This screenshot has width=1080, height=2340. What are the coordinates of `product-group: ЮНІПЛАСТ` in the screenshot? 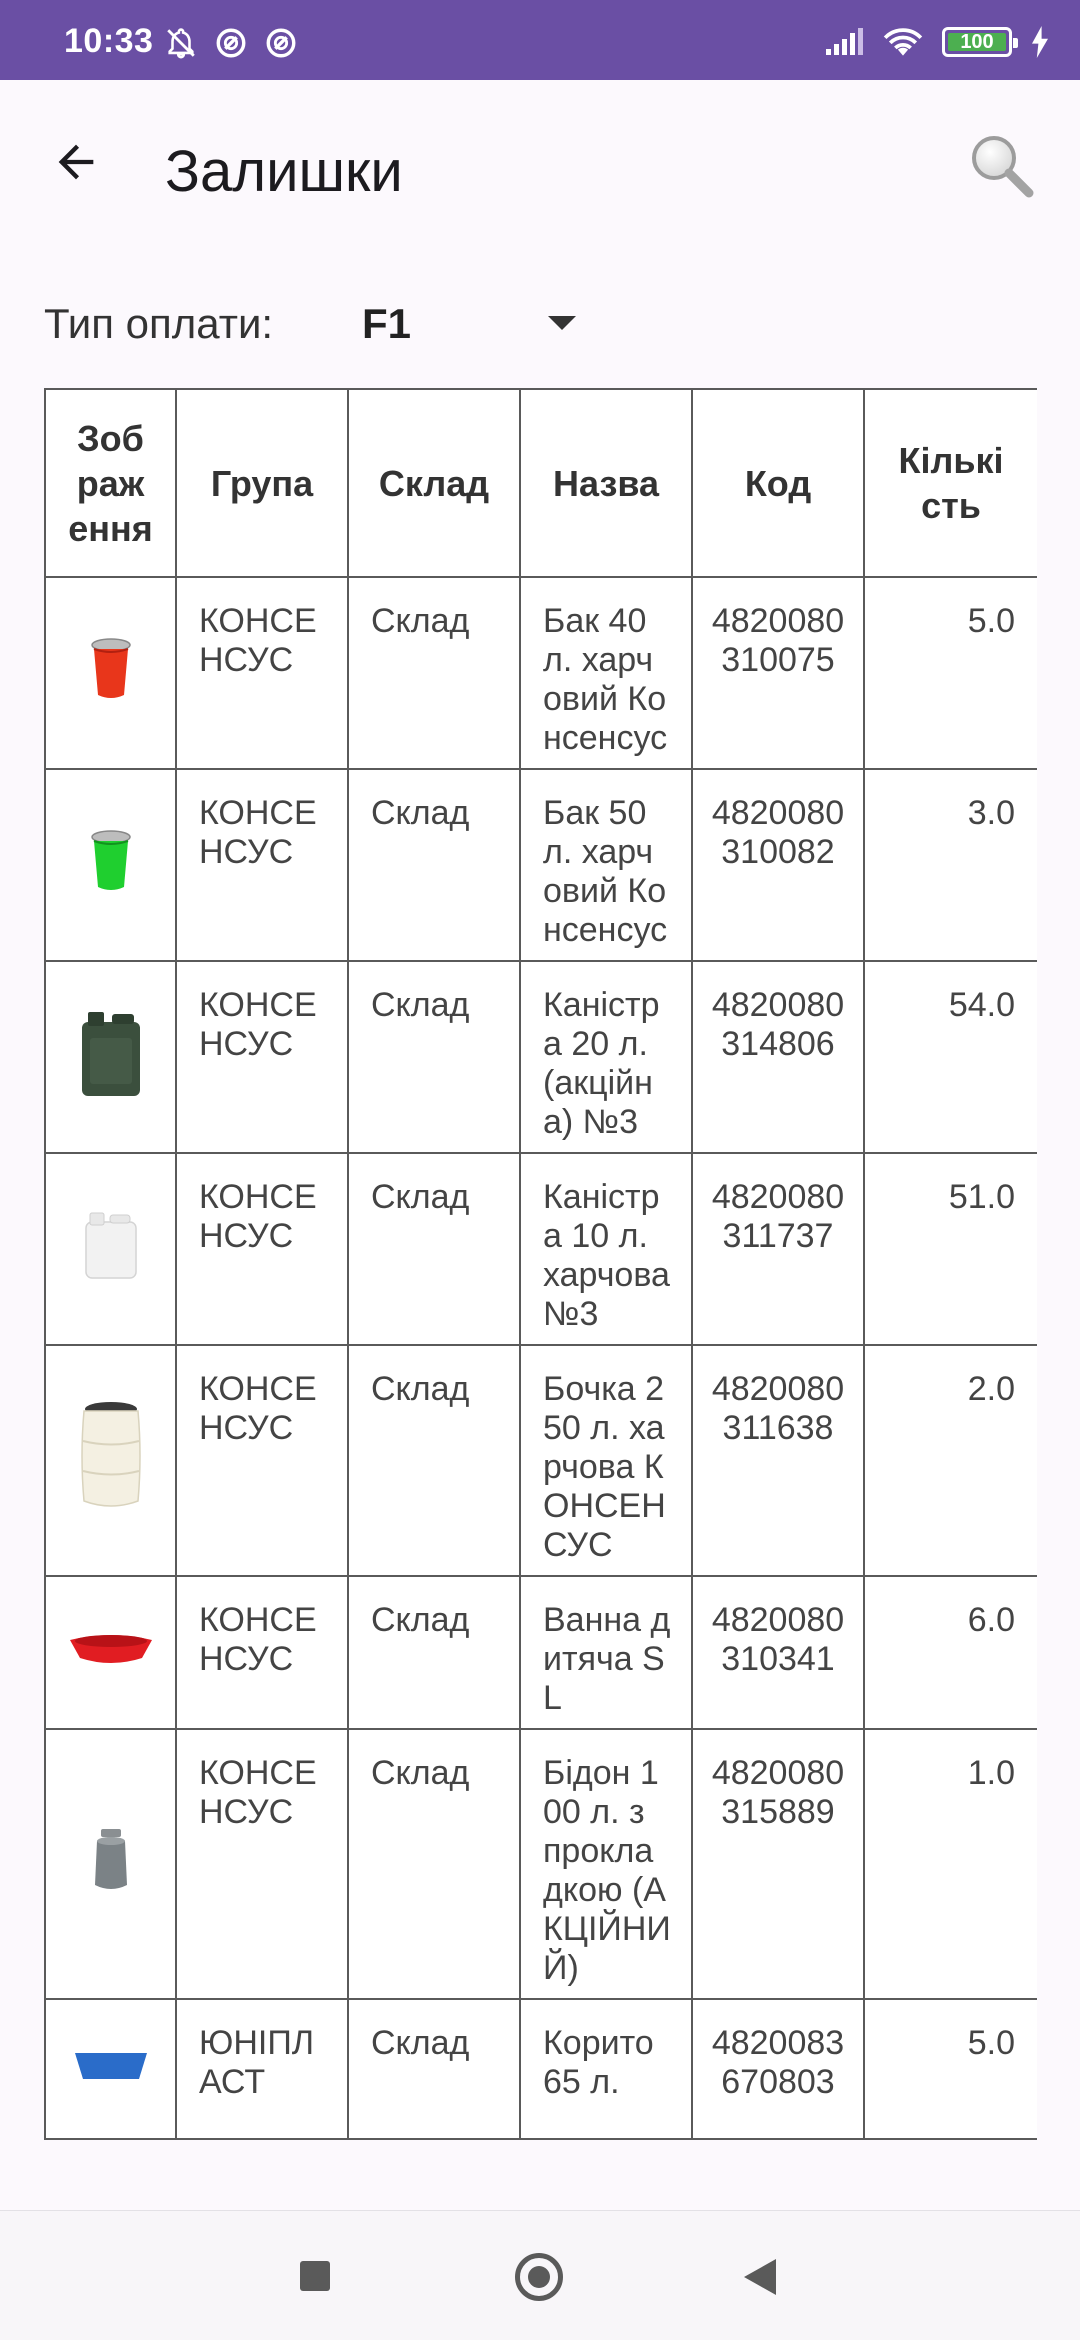 It's located at (262, 2069).